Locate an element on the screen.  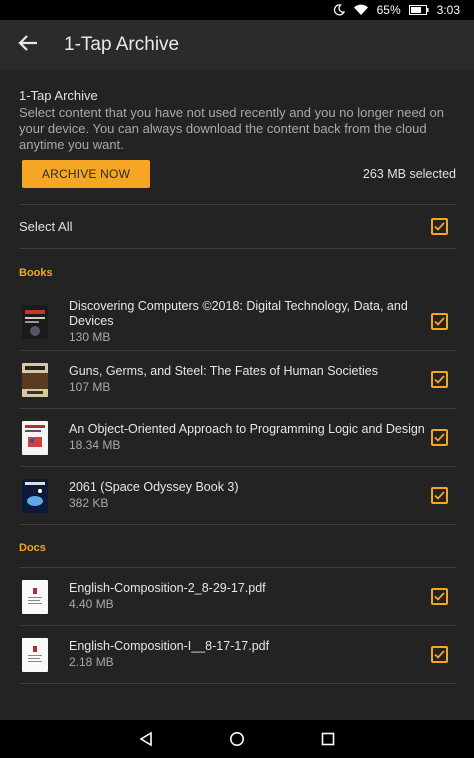
nav-recents-icon is located at coordinates (328, 739).